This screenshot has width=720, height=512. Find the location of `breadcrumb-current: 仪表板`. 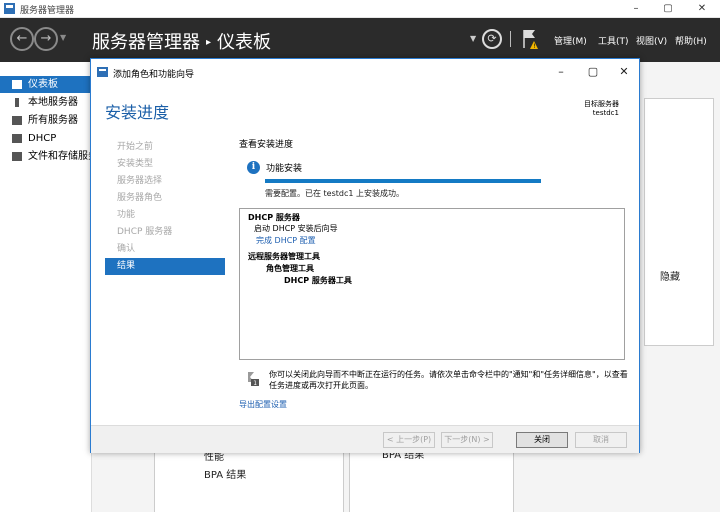

breadcrumb-current: 仪表板 is located at coordinates (244, 42).